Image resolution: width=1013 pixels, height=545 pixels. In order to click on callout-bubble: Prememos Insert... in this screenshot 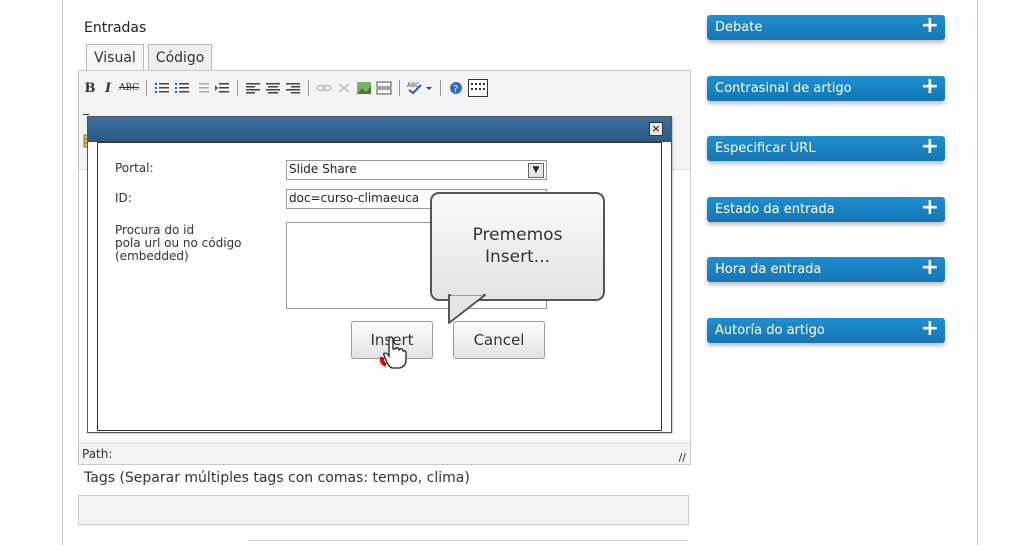, I will do `click(517, 246)`.